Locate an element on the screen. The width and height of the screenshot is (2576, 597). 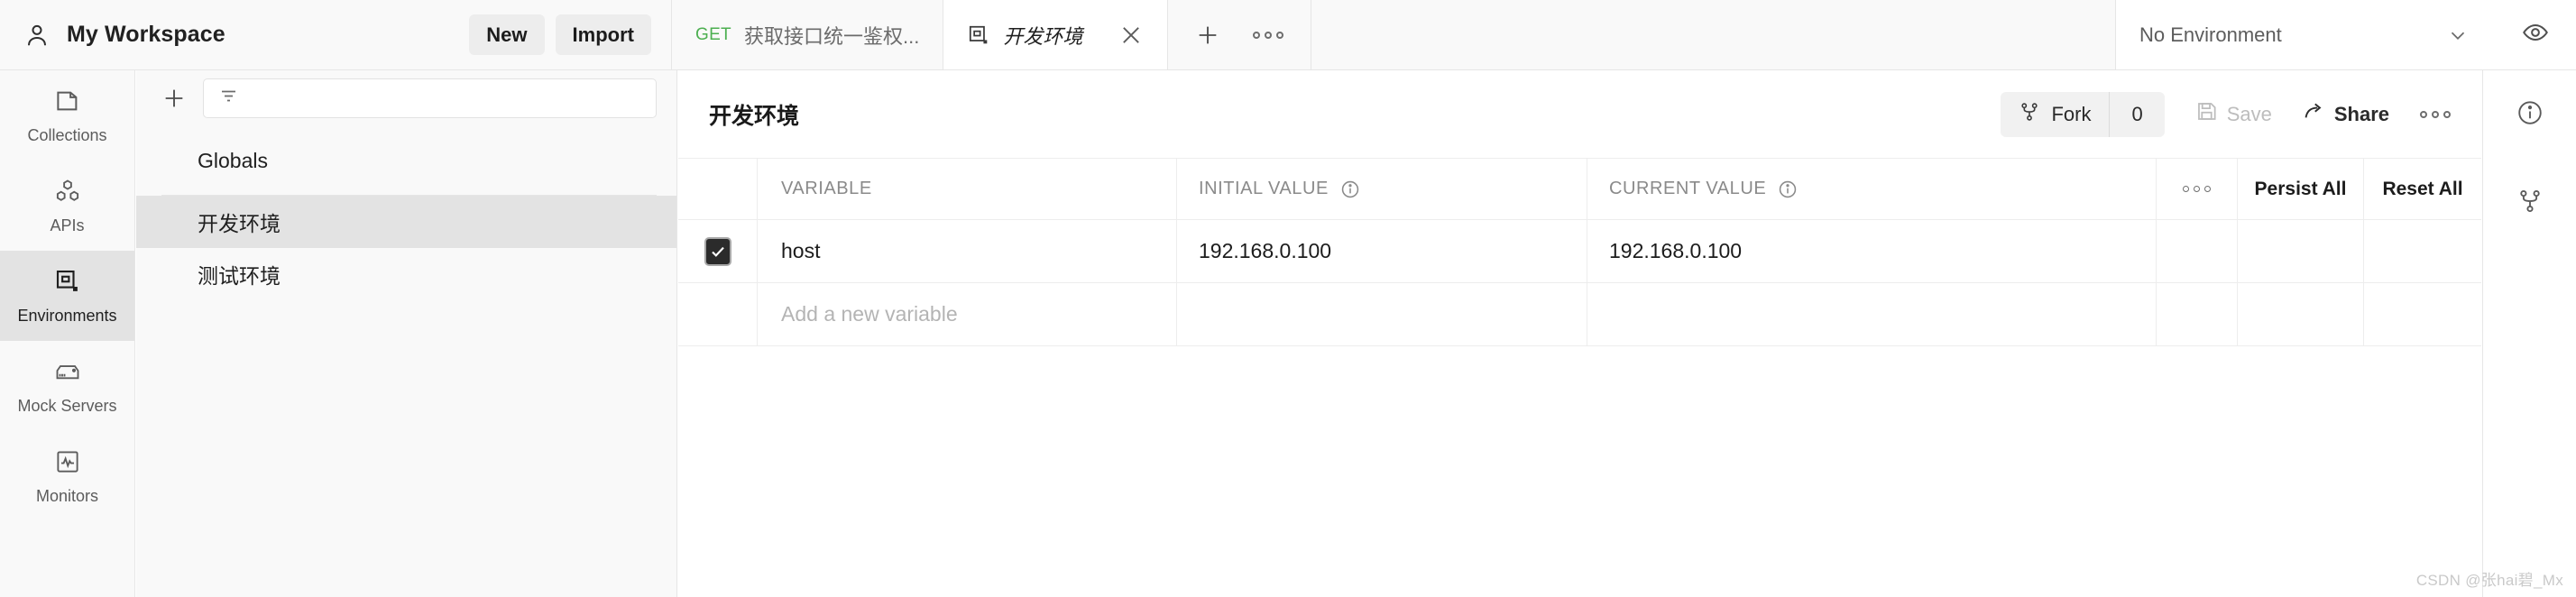
sidebar-item-label: Mock Servers is located at coordinates (67, 406).